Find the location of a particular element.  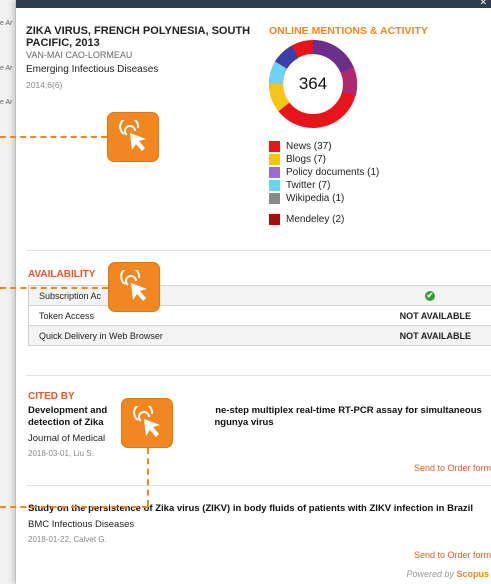

availability-row-token: Token Access NOT AVAILABLE is located at coordinates (259, 315).